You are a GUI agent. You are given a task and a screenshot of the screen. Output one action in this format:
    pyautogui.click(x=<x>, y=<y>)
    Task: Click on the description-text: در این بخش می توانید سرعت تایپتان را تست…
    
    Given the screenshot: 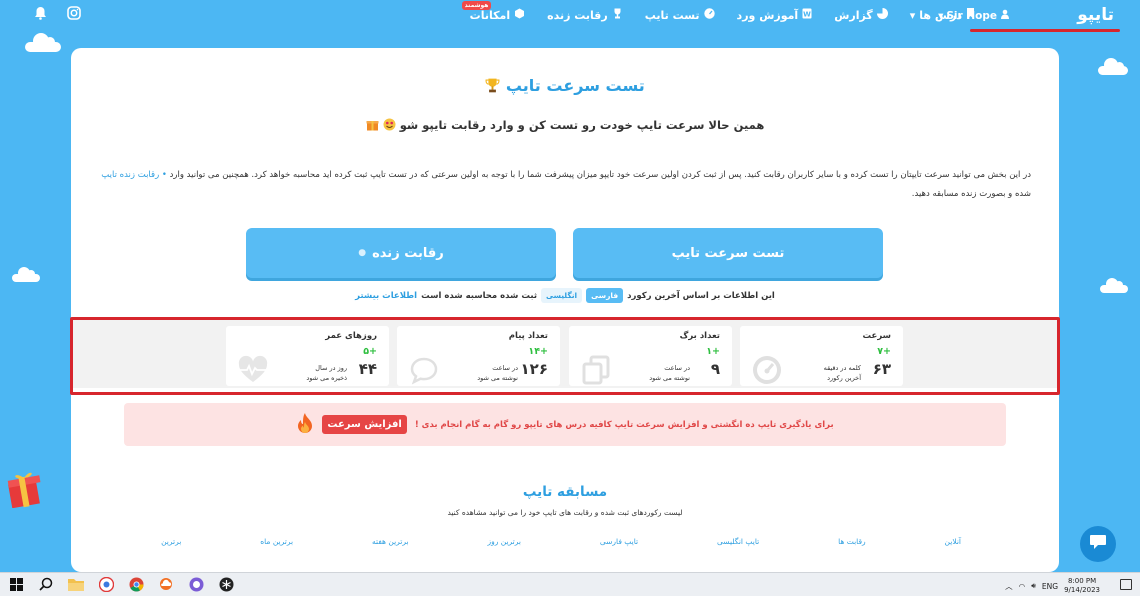 What is the action you would take?
    pyautogui.click(x=566, y=185)
    